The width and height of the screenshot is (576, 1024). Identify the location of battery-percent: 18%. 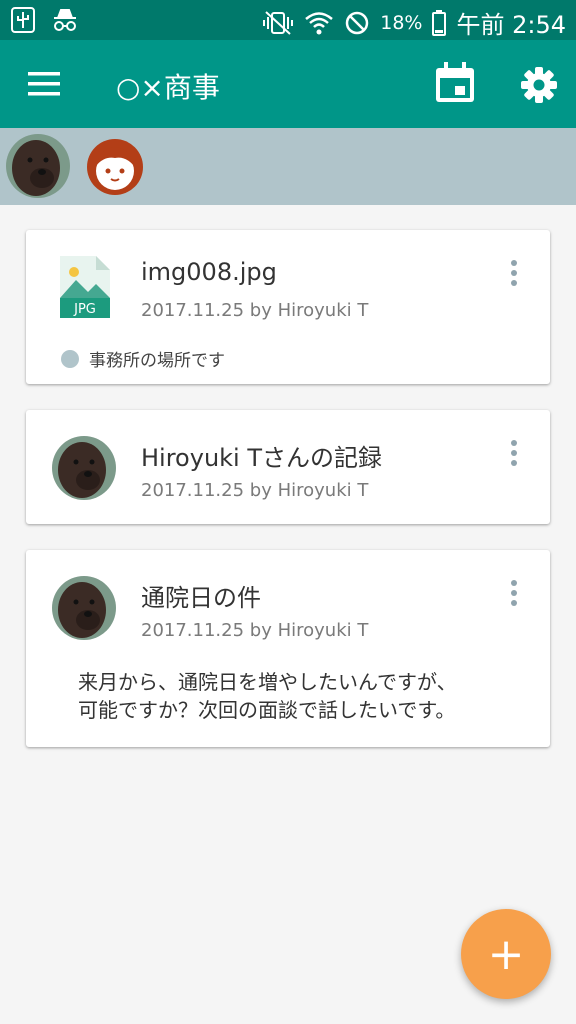
(401, 22).